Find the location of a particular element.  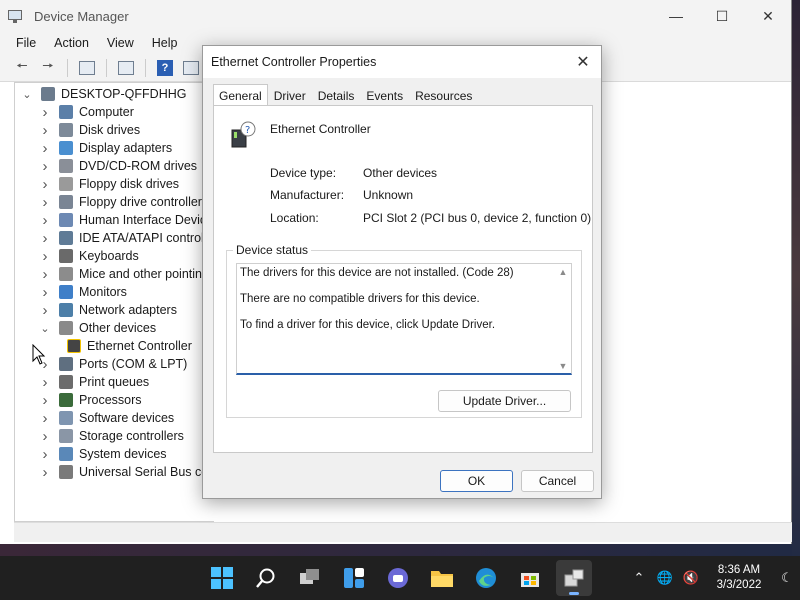

tree-item-label: Processors is located at coordinates (110, 400).